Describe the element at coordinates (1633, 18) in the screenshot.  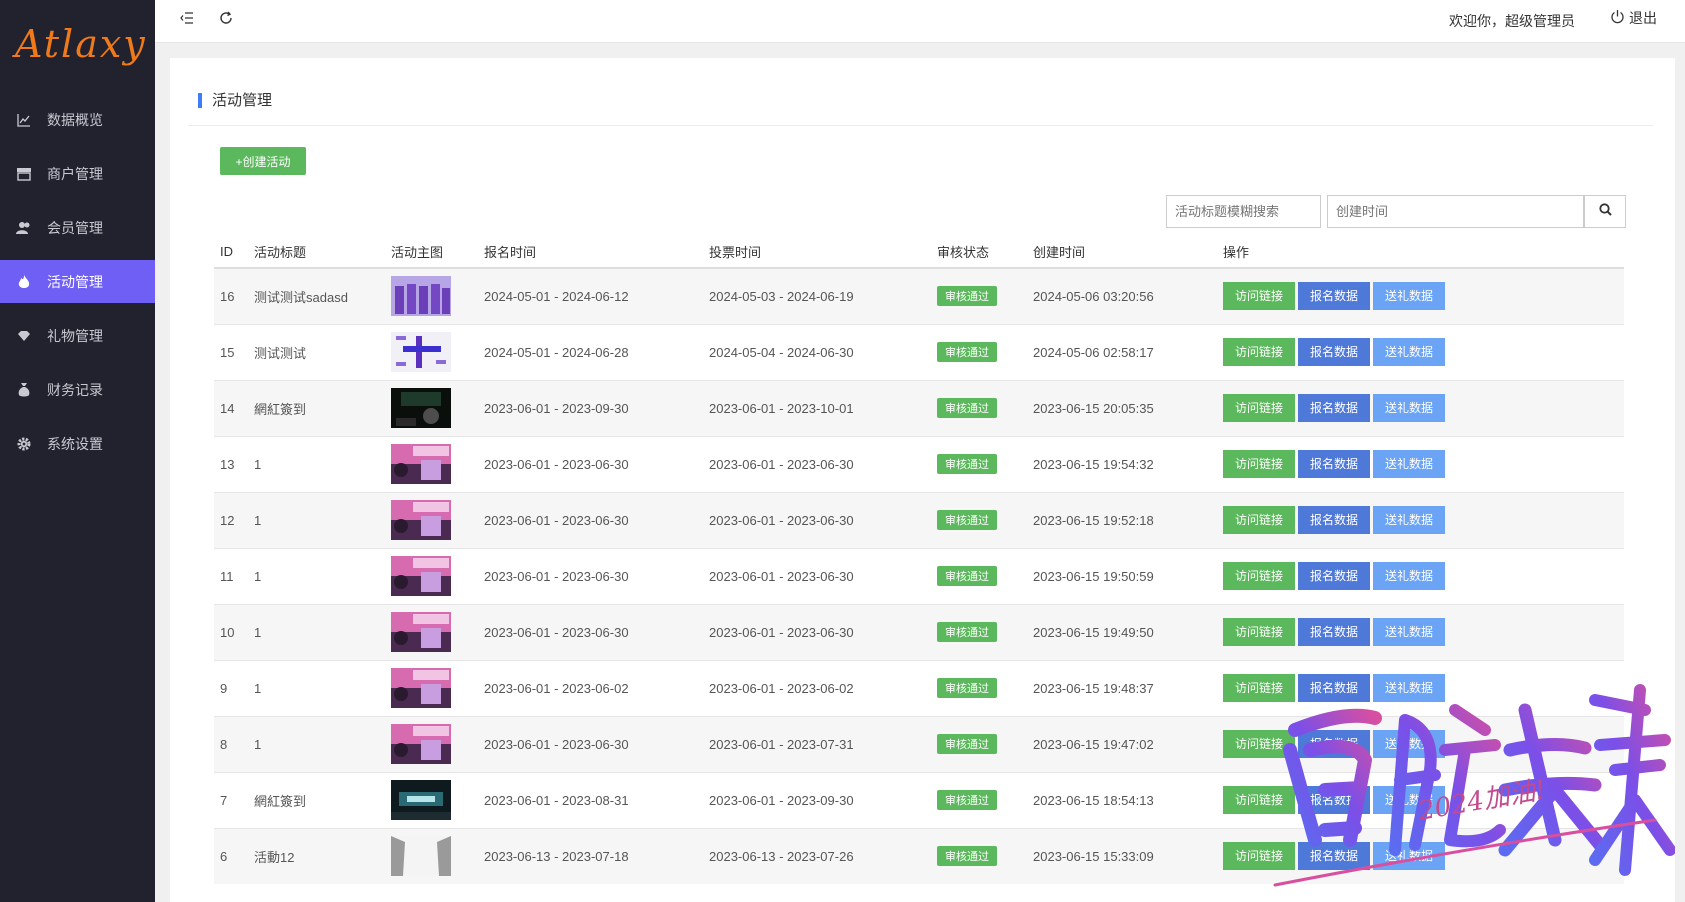
I see `logout-button: 退出` at that location.